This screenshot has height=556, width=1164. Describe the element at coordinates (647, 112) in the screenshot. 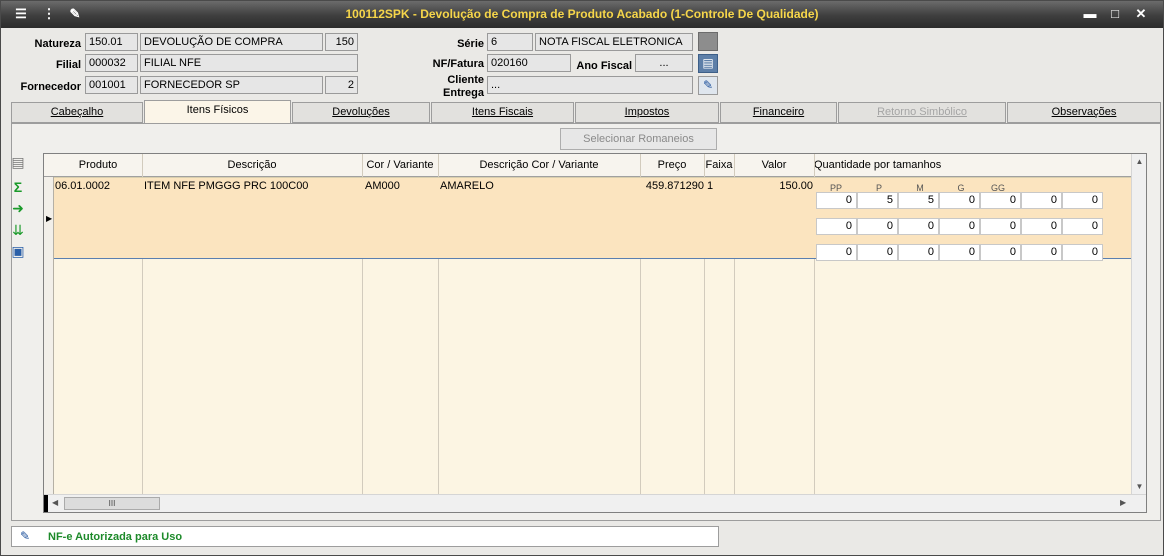

I see `tab-impostos: Impostos` at that location.